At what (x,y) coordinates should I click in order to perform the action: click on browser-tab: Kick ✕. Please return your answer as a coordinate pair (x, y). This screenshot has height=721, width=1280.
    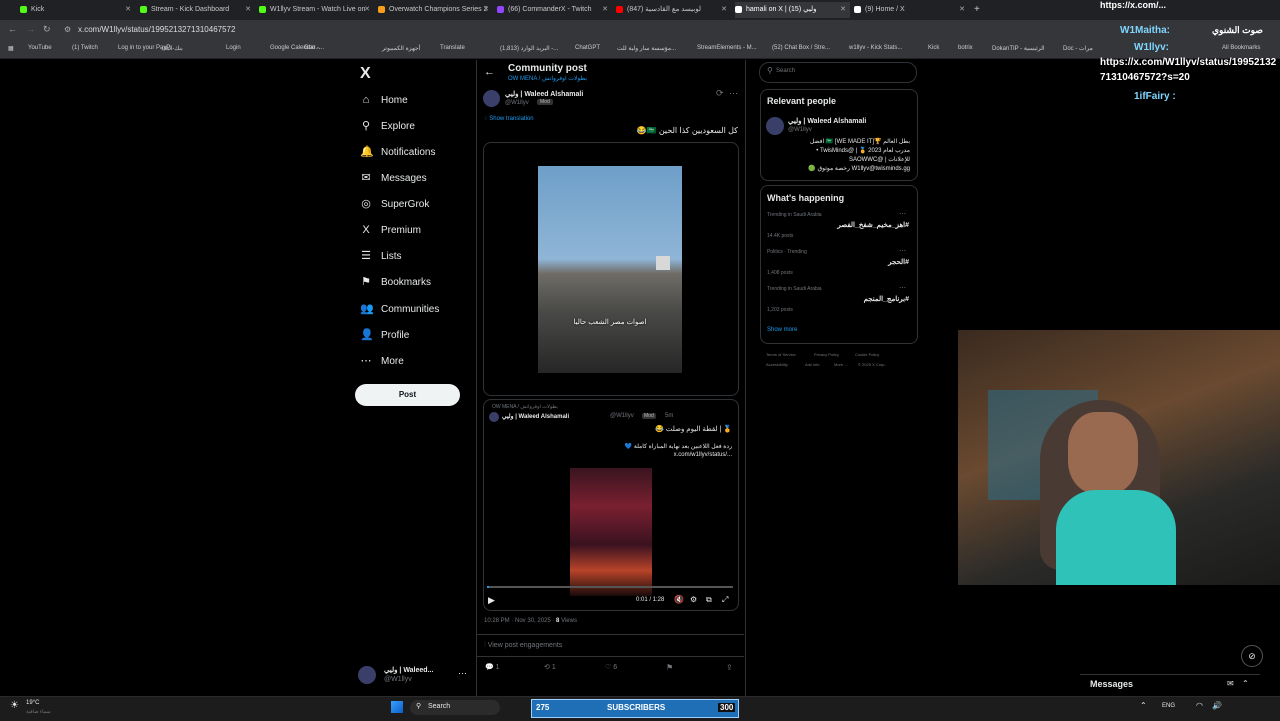
    Looking at the image, I should click on (77, 10).